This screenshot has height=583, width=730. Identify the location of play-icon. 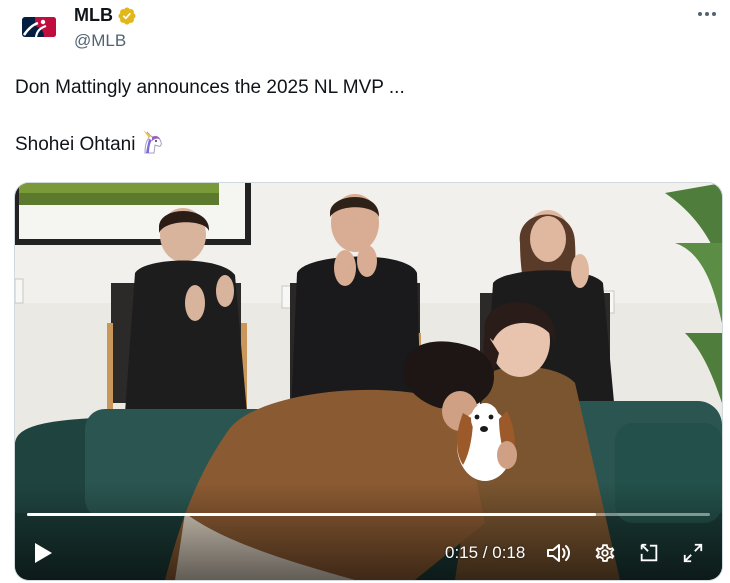
(43, 553).